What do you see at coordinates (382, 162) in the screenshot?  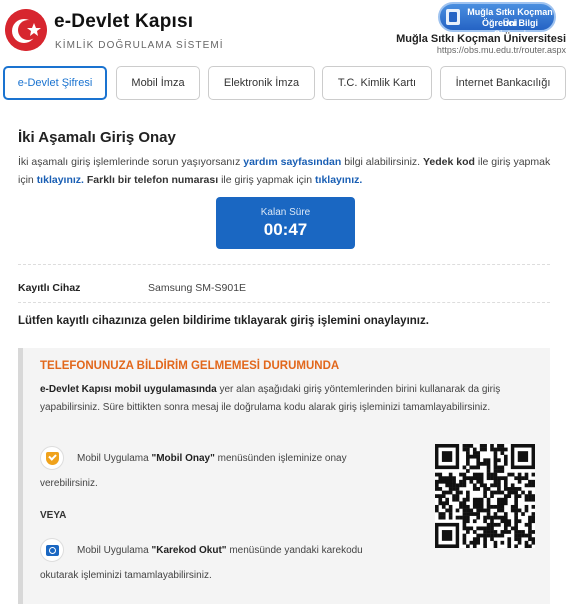 I see `intro-part-2: bilgi alabilirsiniz.` at bounding box center [382, 162].